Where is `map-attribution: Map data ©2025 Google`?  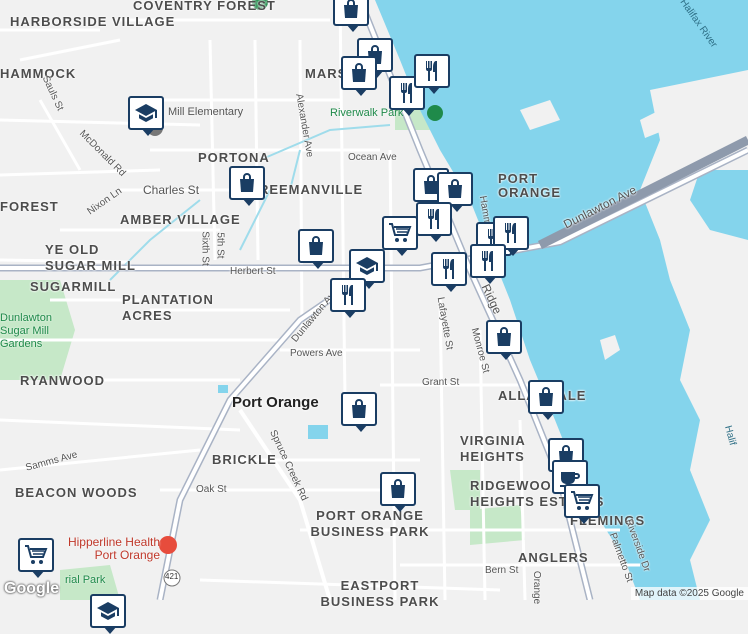 map-attribution: Map data ©2025 Google is located at coordinates (689, 593).